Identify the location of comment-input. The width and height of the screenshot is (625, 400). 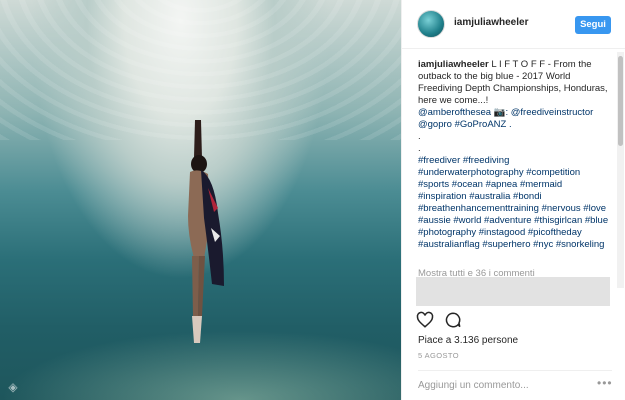
(506, 385).